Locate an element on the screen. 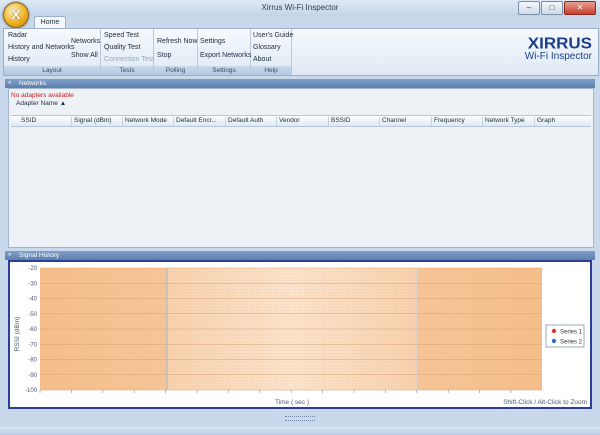 The height and width of the screenshot is (435, 600). adapter-name-header: Adapter Name ▲ is located at coordinates (41, 103).